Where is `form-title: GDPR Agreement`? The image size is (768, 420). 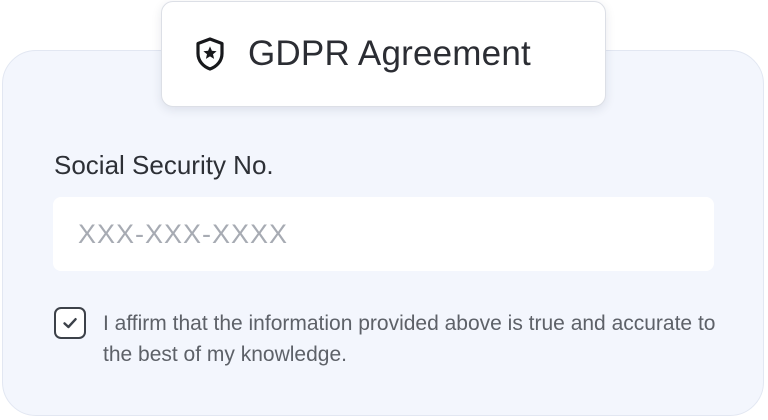
form-title: GDPR Agreement is located at coordinates (389, 53).